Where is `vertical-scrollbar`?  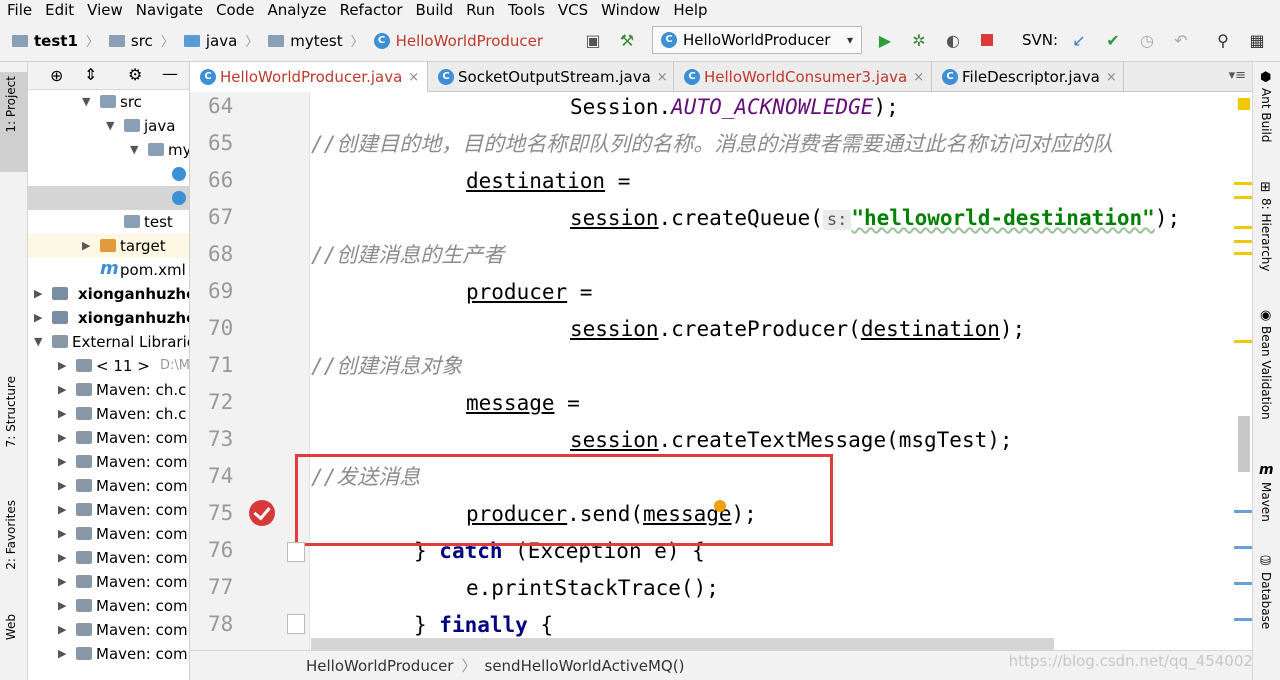
vertical-scrollbar is located at coordinates (1244, 444).